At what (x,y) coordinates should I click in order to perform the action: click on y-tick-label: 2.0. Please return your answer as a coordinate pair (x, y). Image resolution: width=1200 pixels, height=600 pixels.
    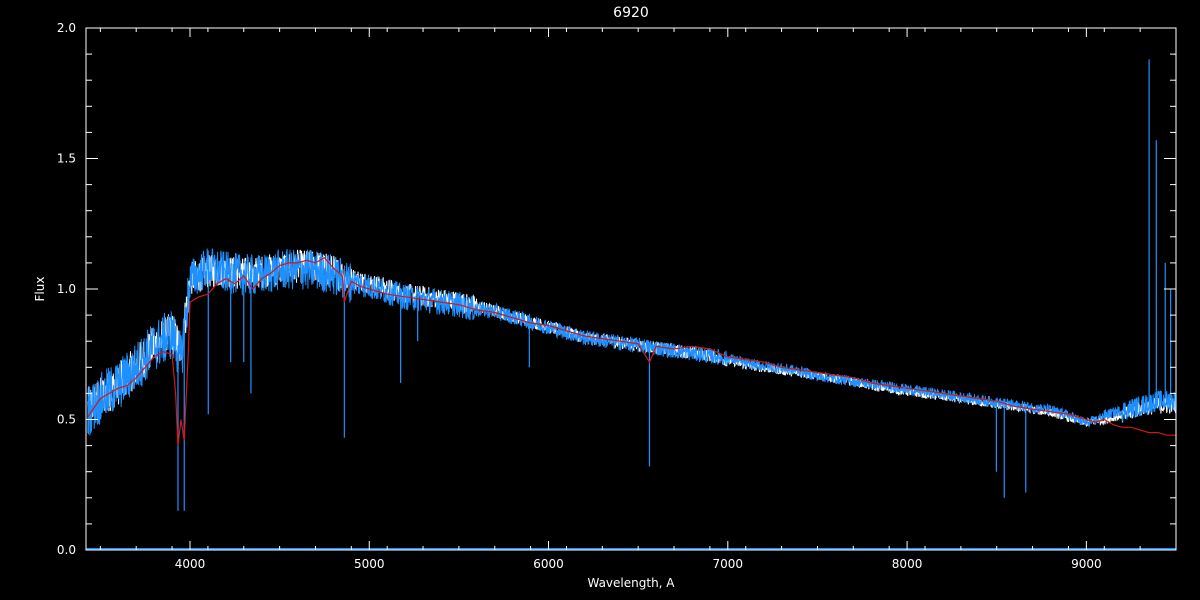
    Looking at the image, I should click on (66, 28).